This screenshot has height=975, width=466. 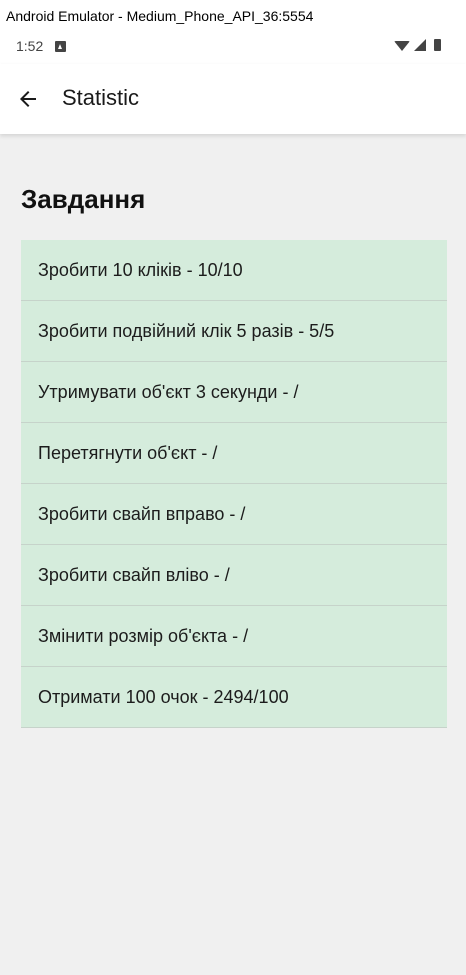 I want to click on arrow-left-icon, so click(x=28, y=99).